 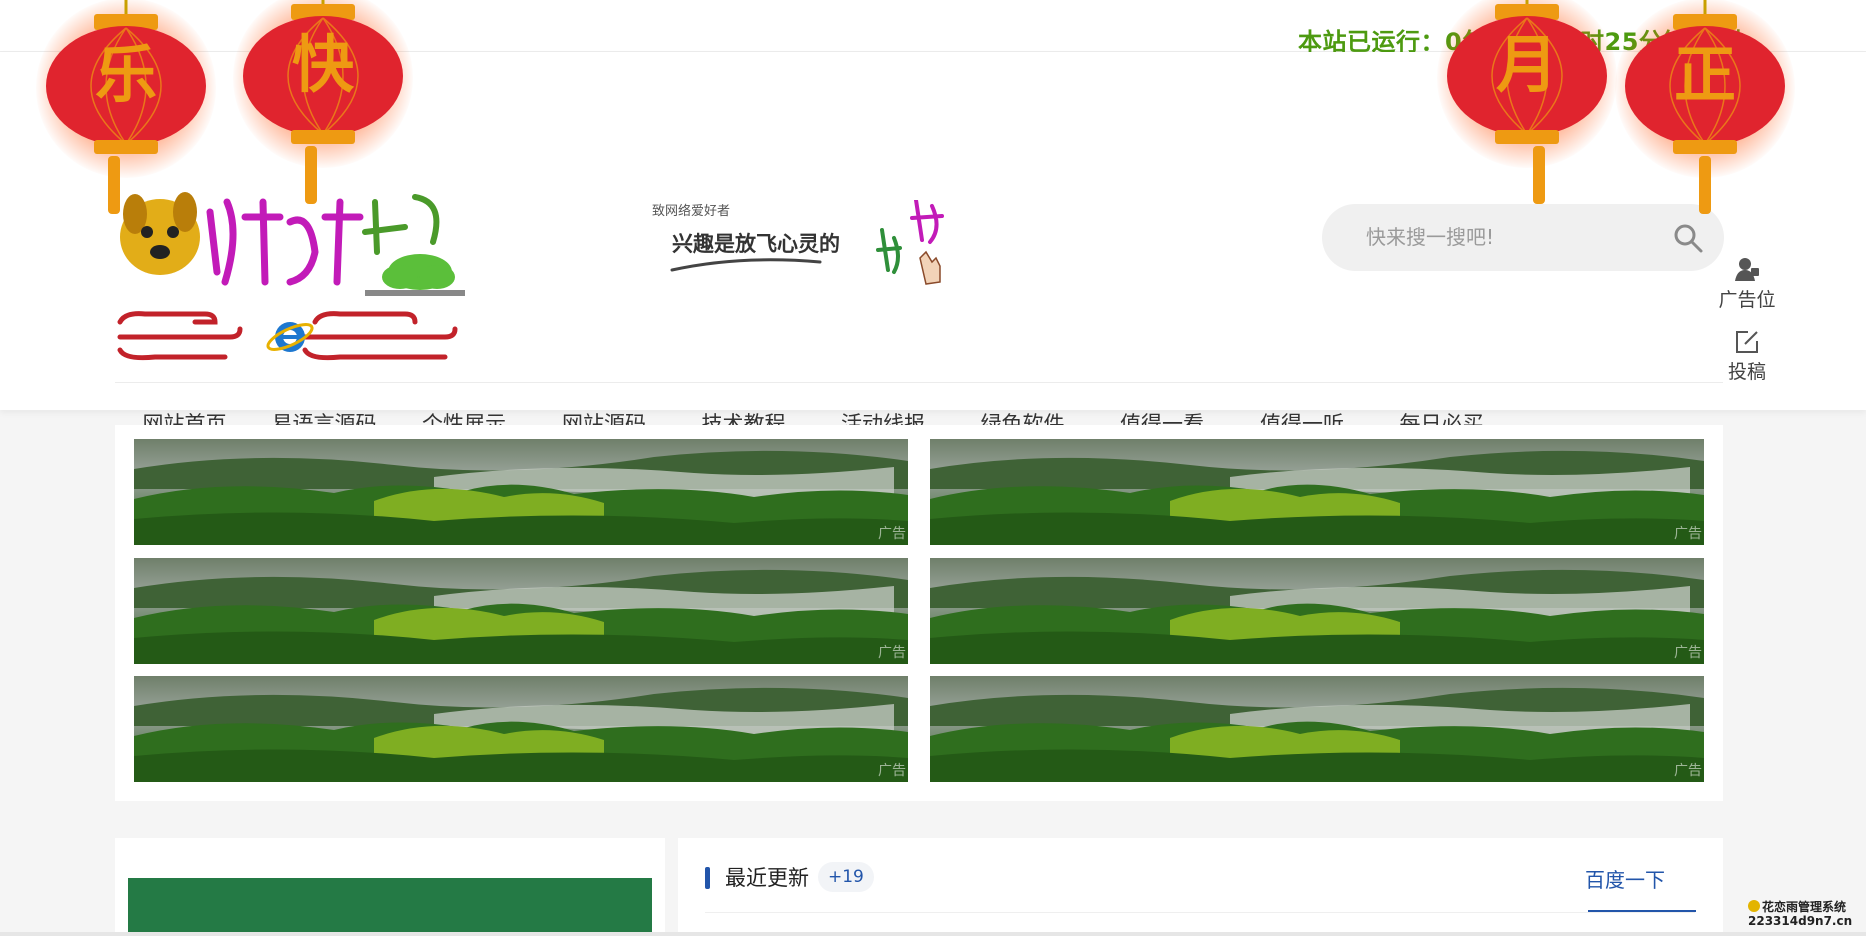 I want to click on ad-slot-button: 广告位, so click(x=1747, y=283).